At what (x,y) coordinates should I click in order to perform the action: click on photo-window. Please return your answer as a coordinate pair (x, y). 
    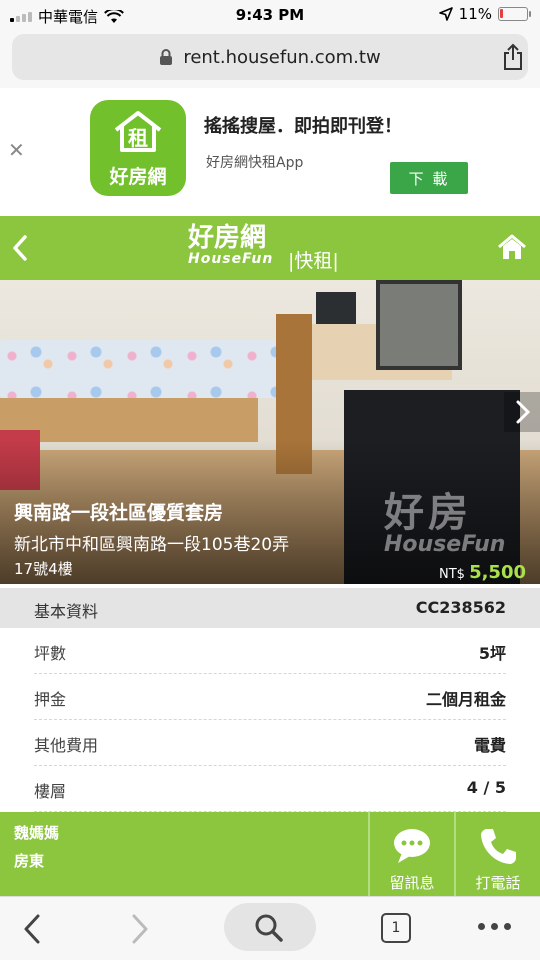
    Looking at the image, I should click on (419, 325).